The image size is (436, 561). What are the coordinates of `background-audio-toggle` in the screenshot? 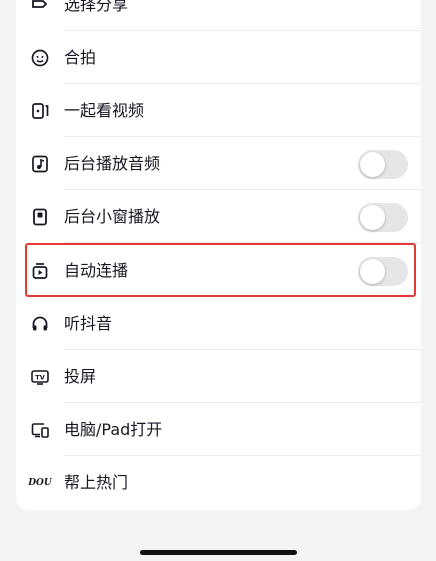 It's located at (383, 164).